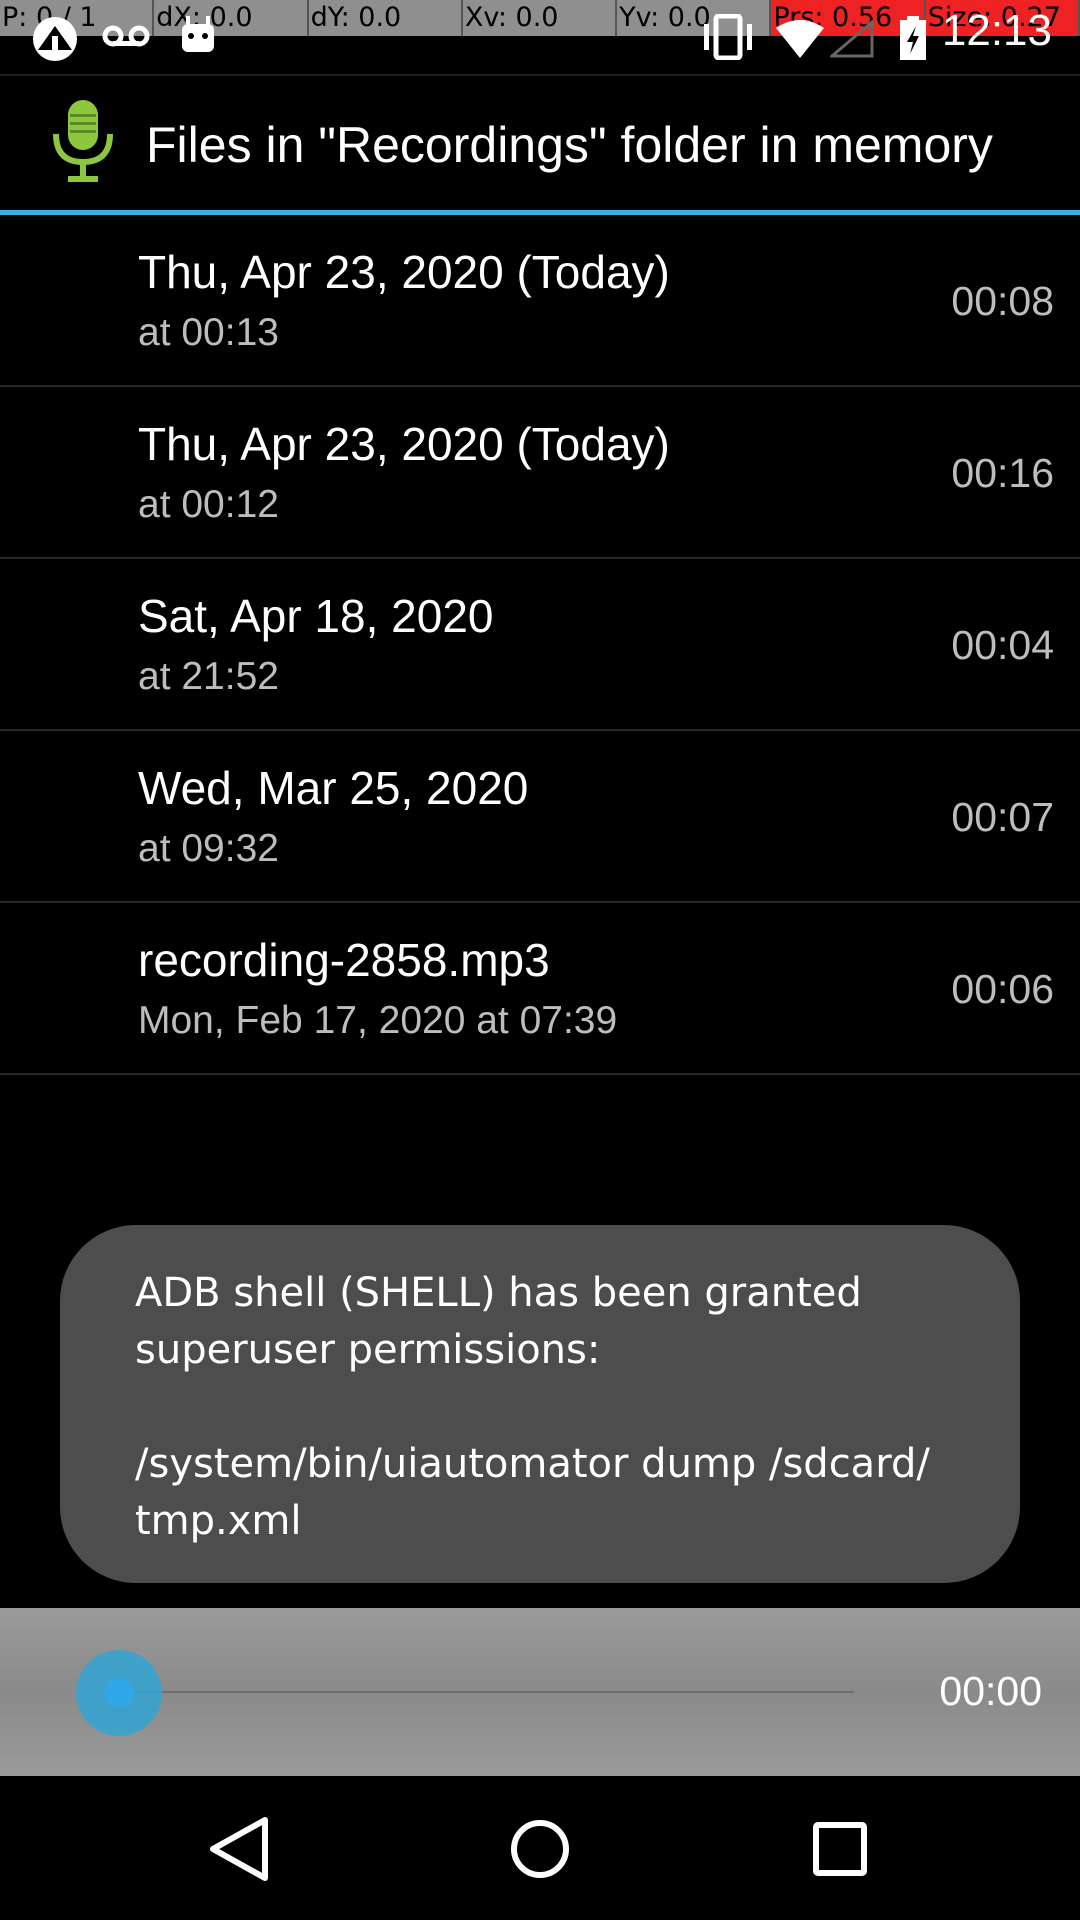  I want to click on list-item: Thu, Apr 23, 2020 (Today) at 00:13 00:08, so click(540, 301).